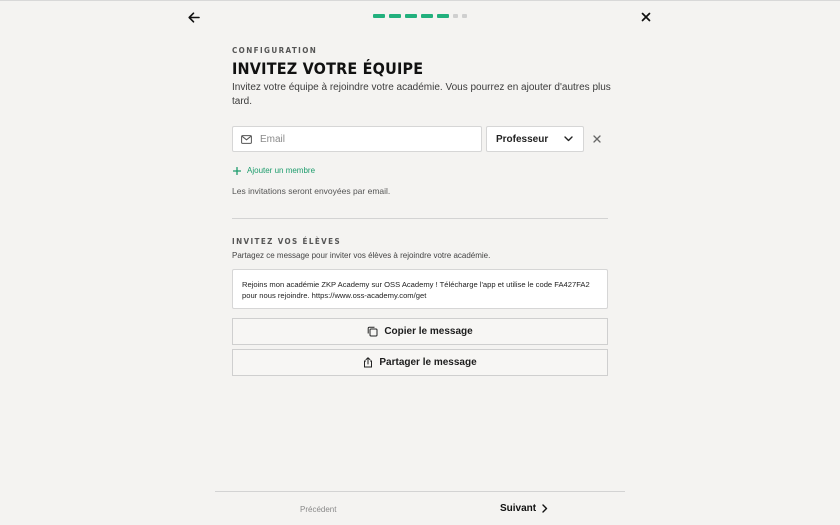 The image size is (840, 525). Describe the element at coordinates (237, 170) in the screenshot. I see `plus-icon` at that location.